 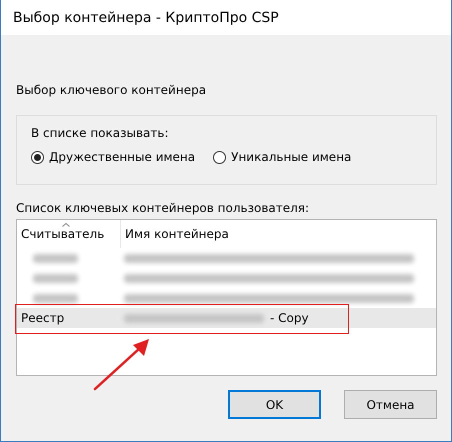 I want to click on column-header: Считыватель, so click(x=69, y=234).